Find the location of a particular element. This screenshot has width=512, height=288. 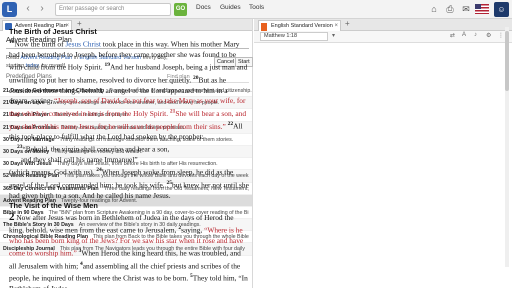

search-input: Enter passage or search is located at coordinates (113, 9).